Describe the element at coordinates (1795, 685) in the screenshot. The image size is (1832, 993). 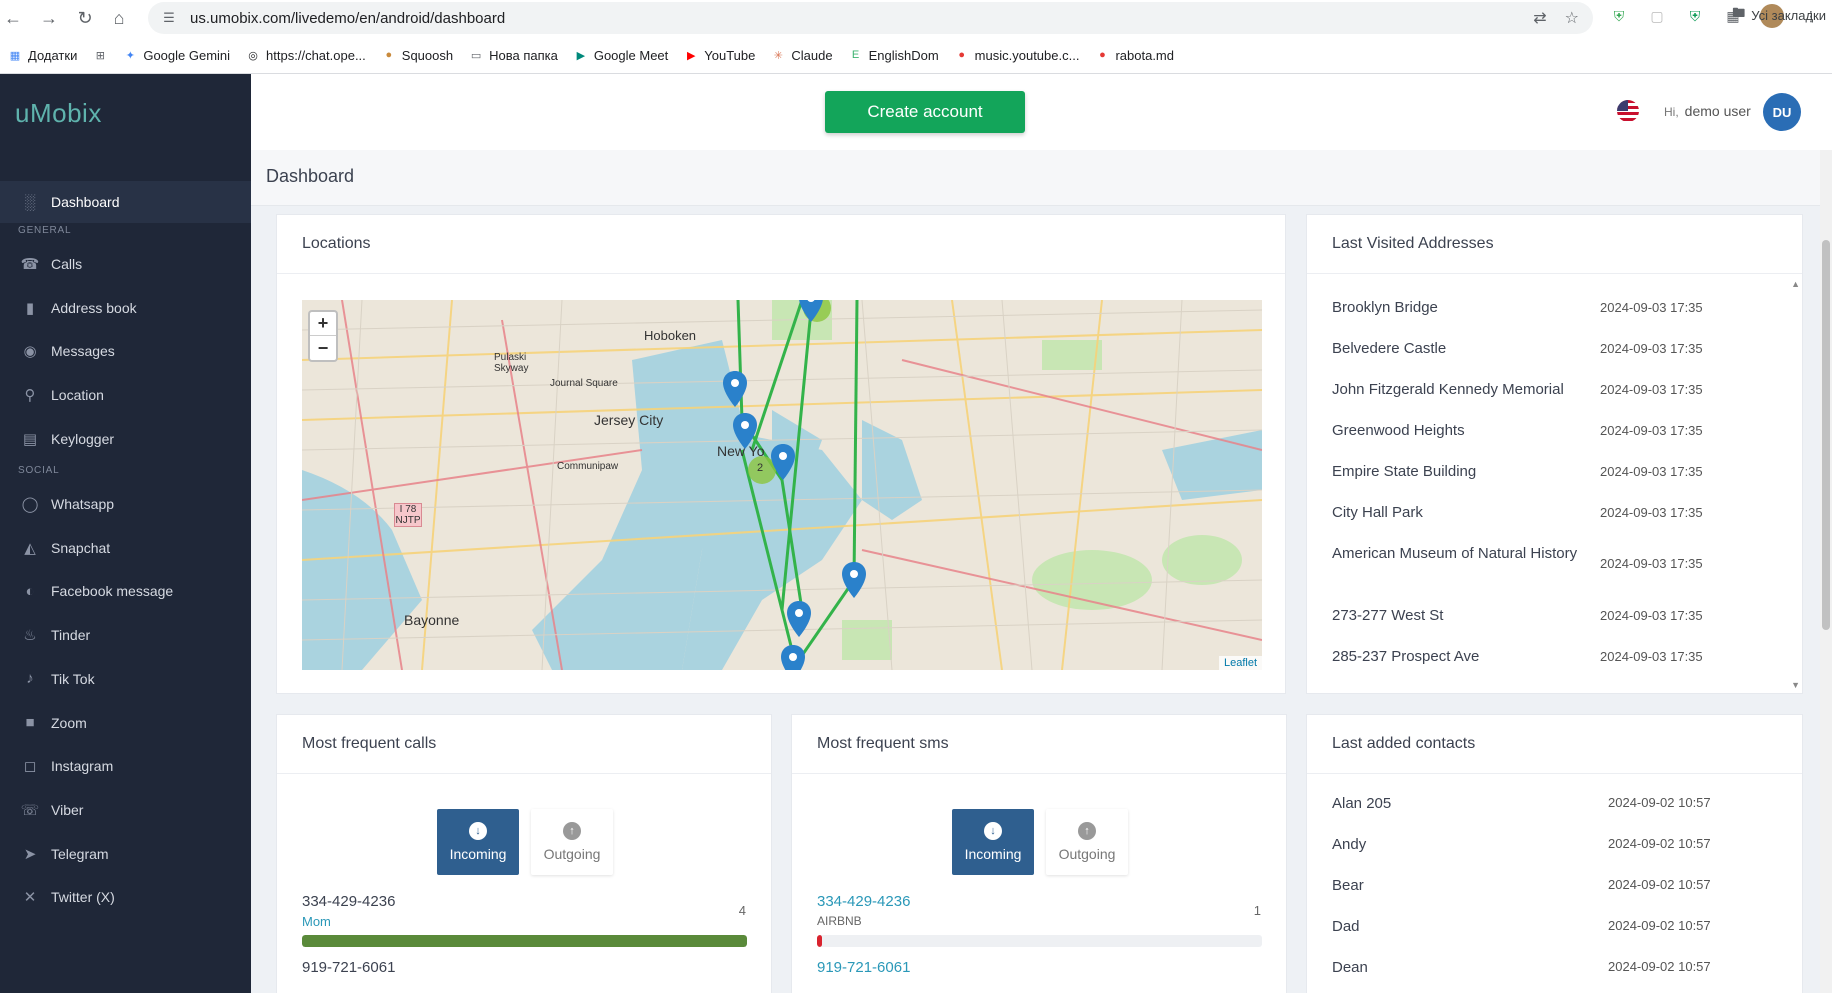
I see `scroll-down-icon: ▼` at that location.